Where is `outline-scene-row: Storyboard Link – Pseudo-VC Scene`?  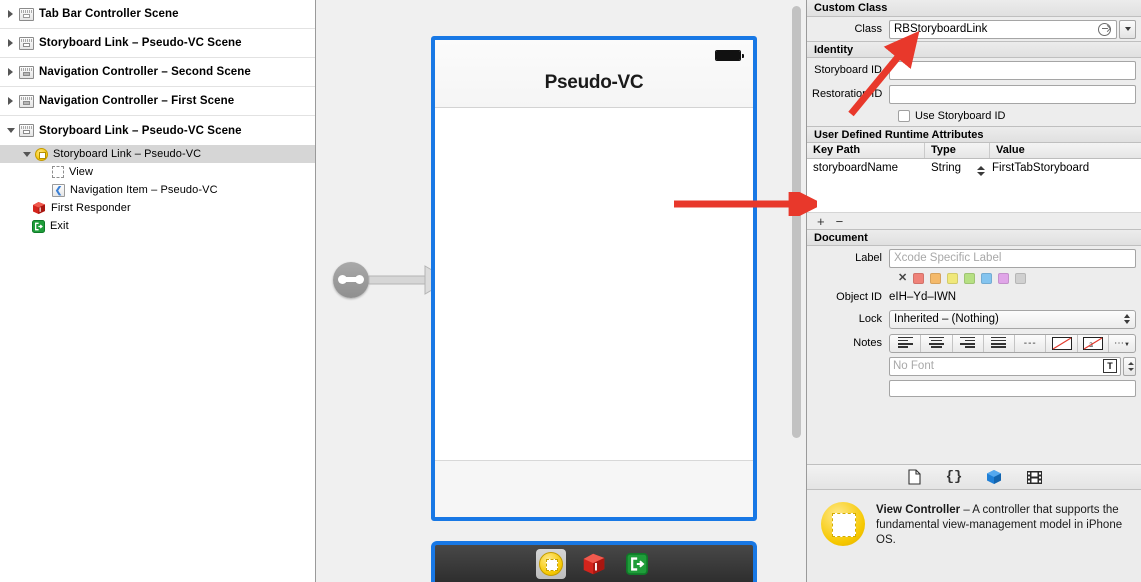 outline-scene-row: Storyboard Link – Pseudo-VC Scene is located at coordinates (157, 43).